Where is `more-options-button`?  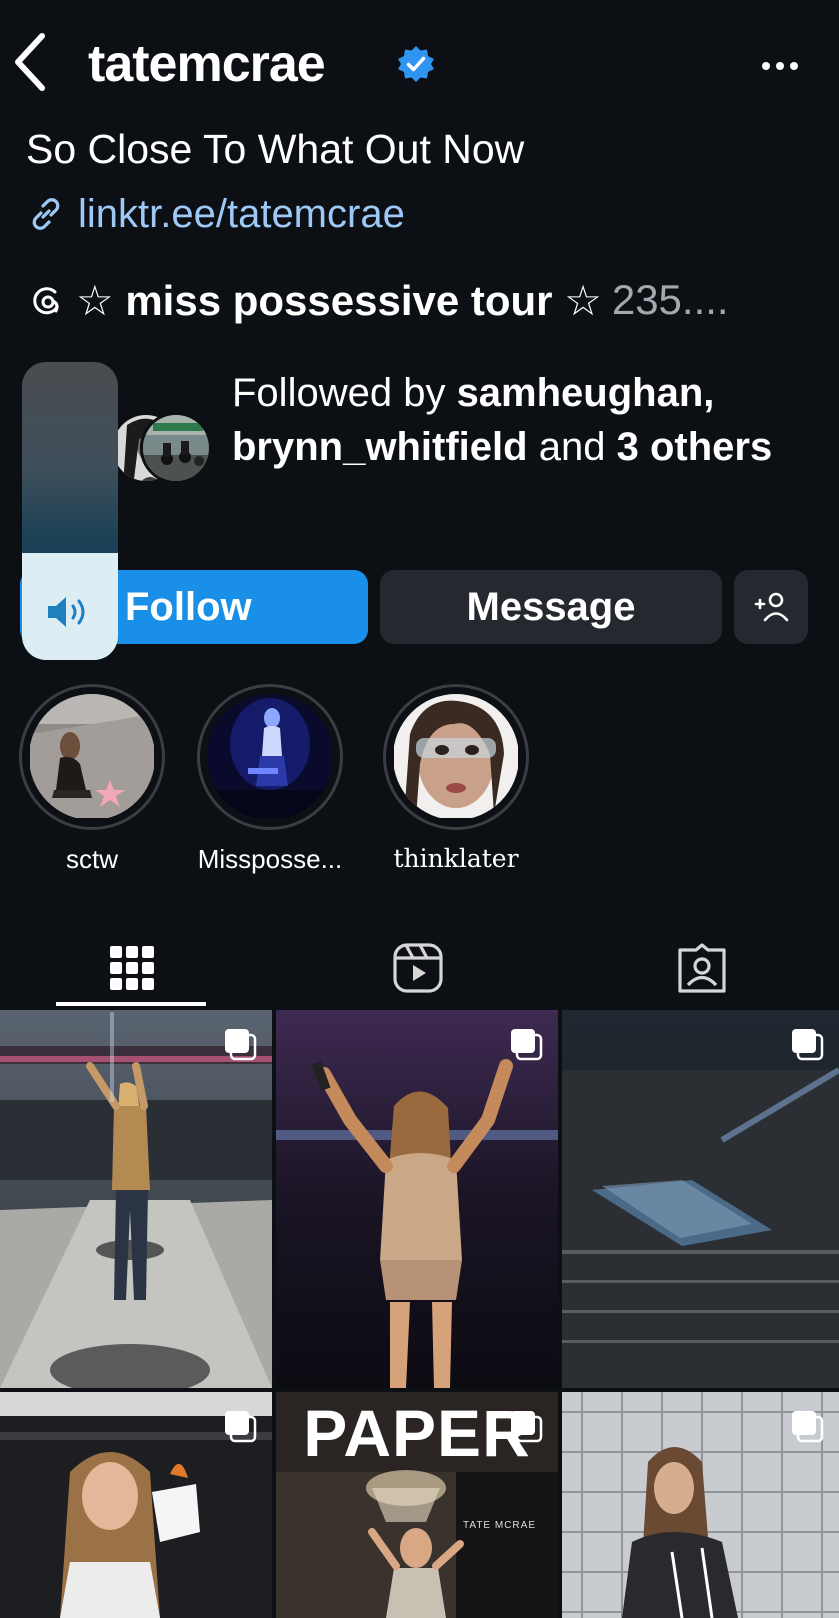 more-options-button is located at coordinates (780, 65).